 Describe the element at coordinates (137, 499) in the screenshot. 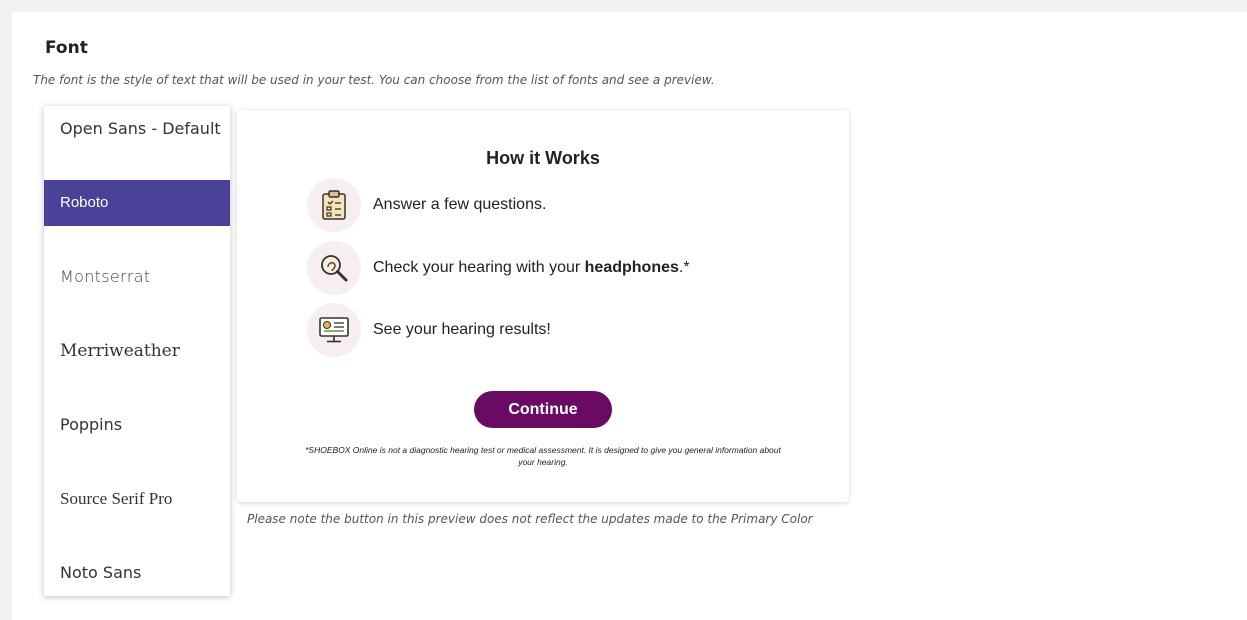

I see `font-option-source-serif-pro: Source Serif Pro` at that location.